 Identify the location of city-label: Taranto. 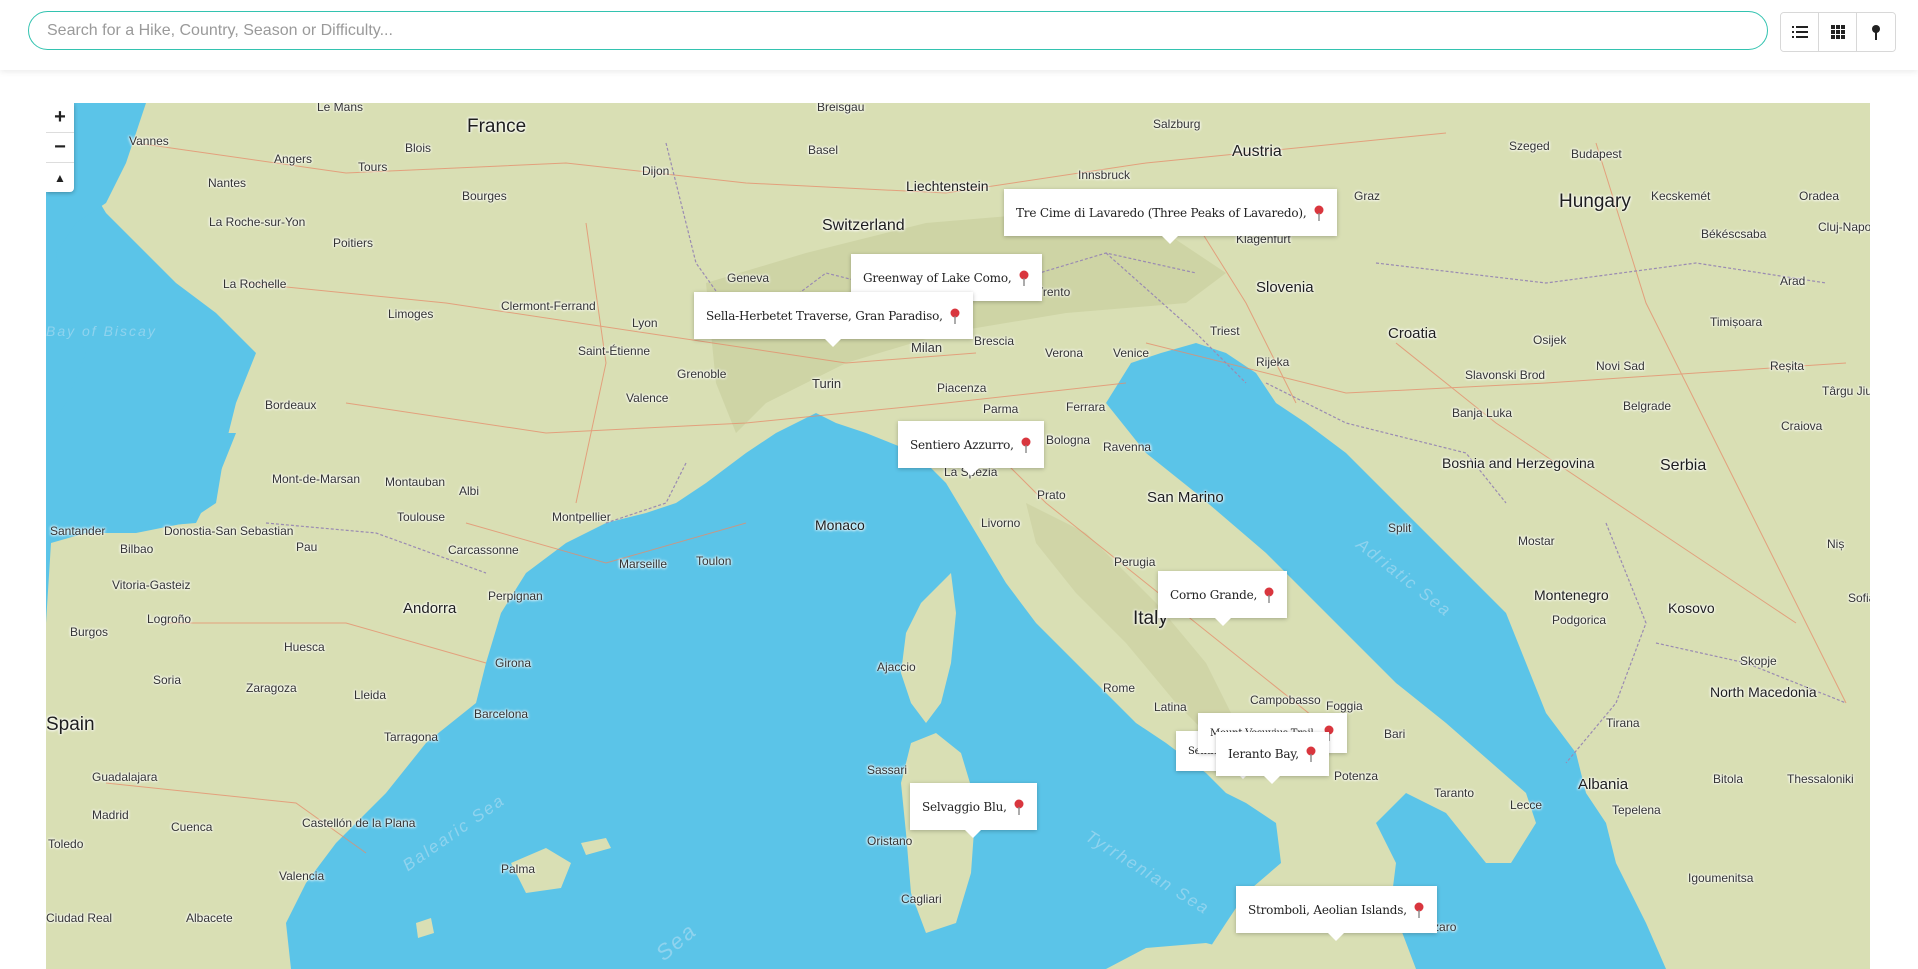
(1454, 793).